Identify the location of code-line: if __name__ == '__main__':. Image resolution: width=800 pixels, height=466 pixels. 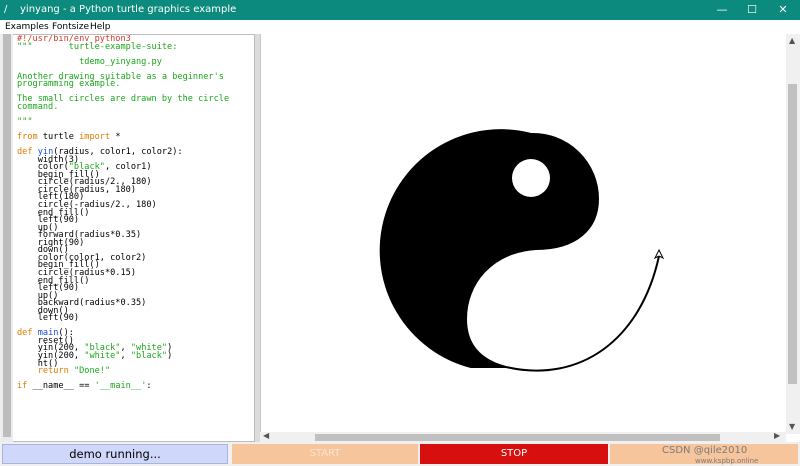
(123, 386).